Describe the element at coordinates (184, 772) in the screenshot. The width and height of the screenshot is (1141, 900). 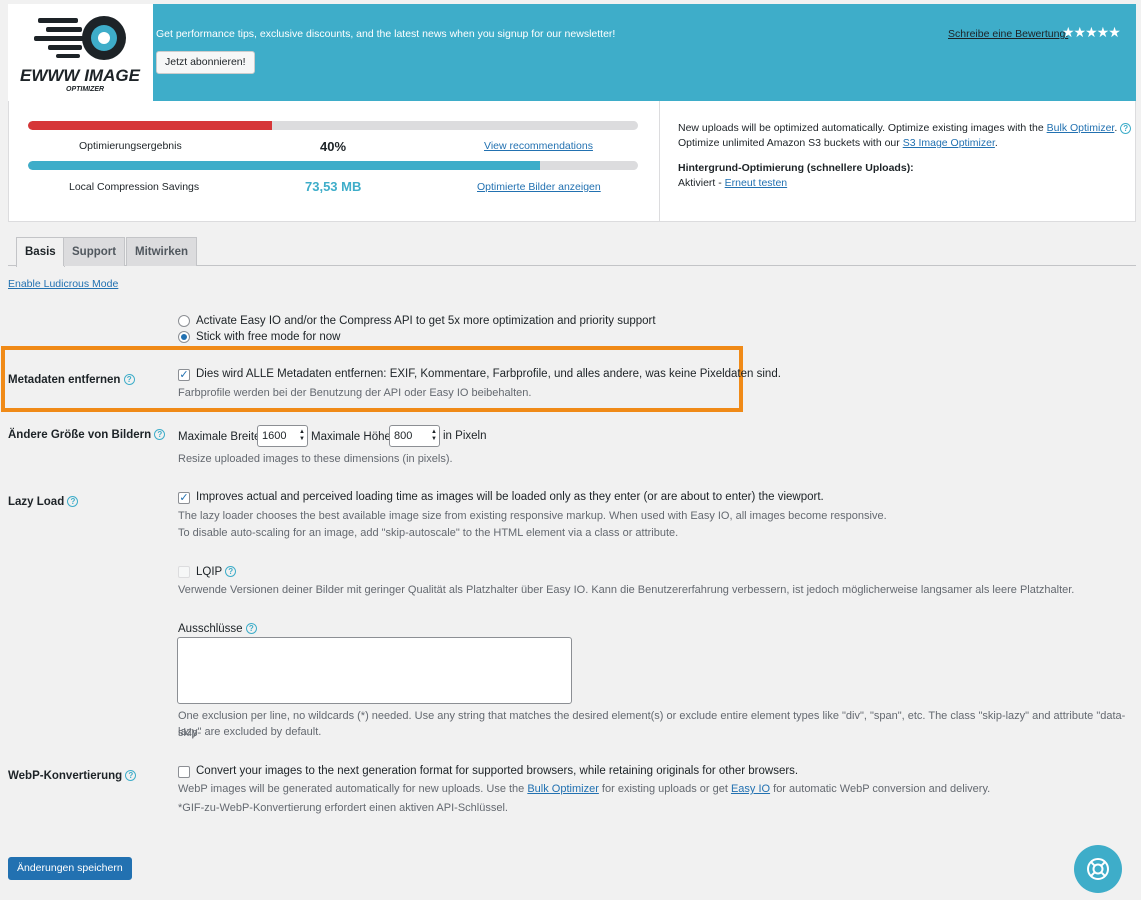
I see `webp-checkbox` at that location.